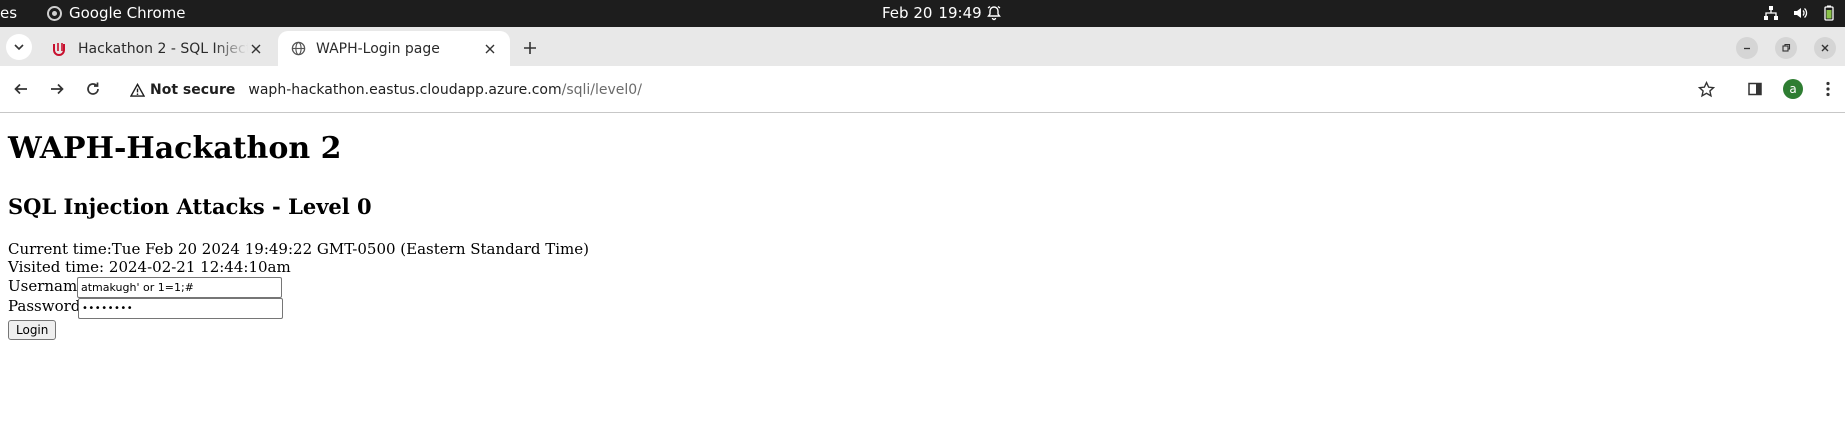 The image size is (1845, 426). I want to click on url-host: waph-hackathon.eastus.cloudapp.azure.com, so click(405, 89).